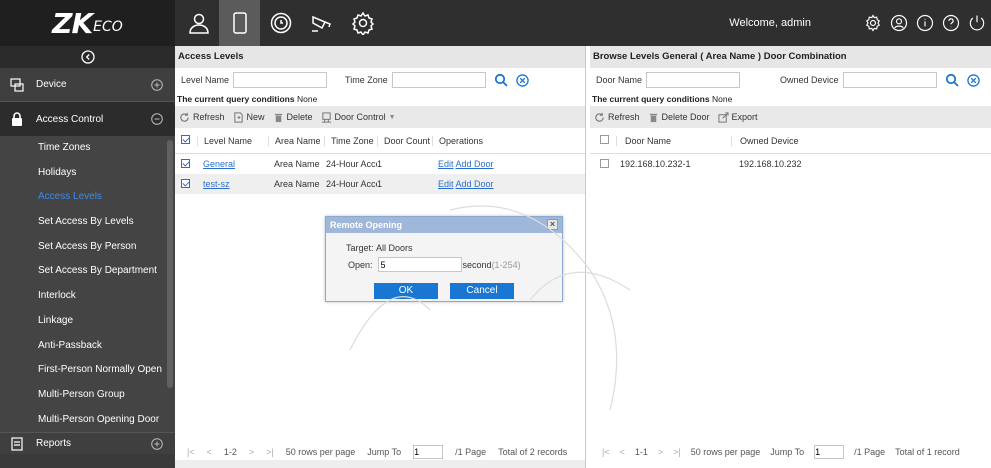  Describe the element at coordinates (238, 117) in the screenshot. I see `new-icon` at that location.